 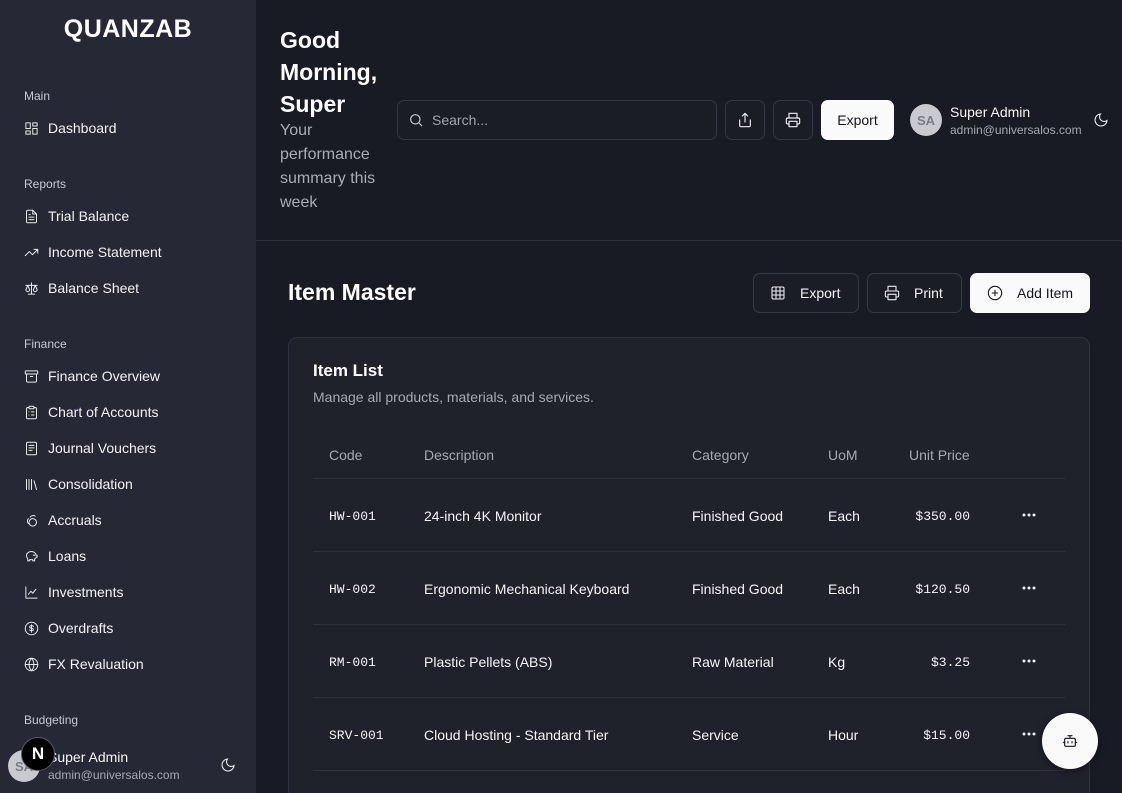 I want to click on sidebar-item-label: FX Revaluation, so click(x=96, y=664).